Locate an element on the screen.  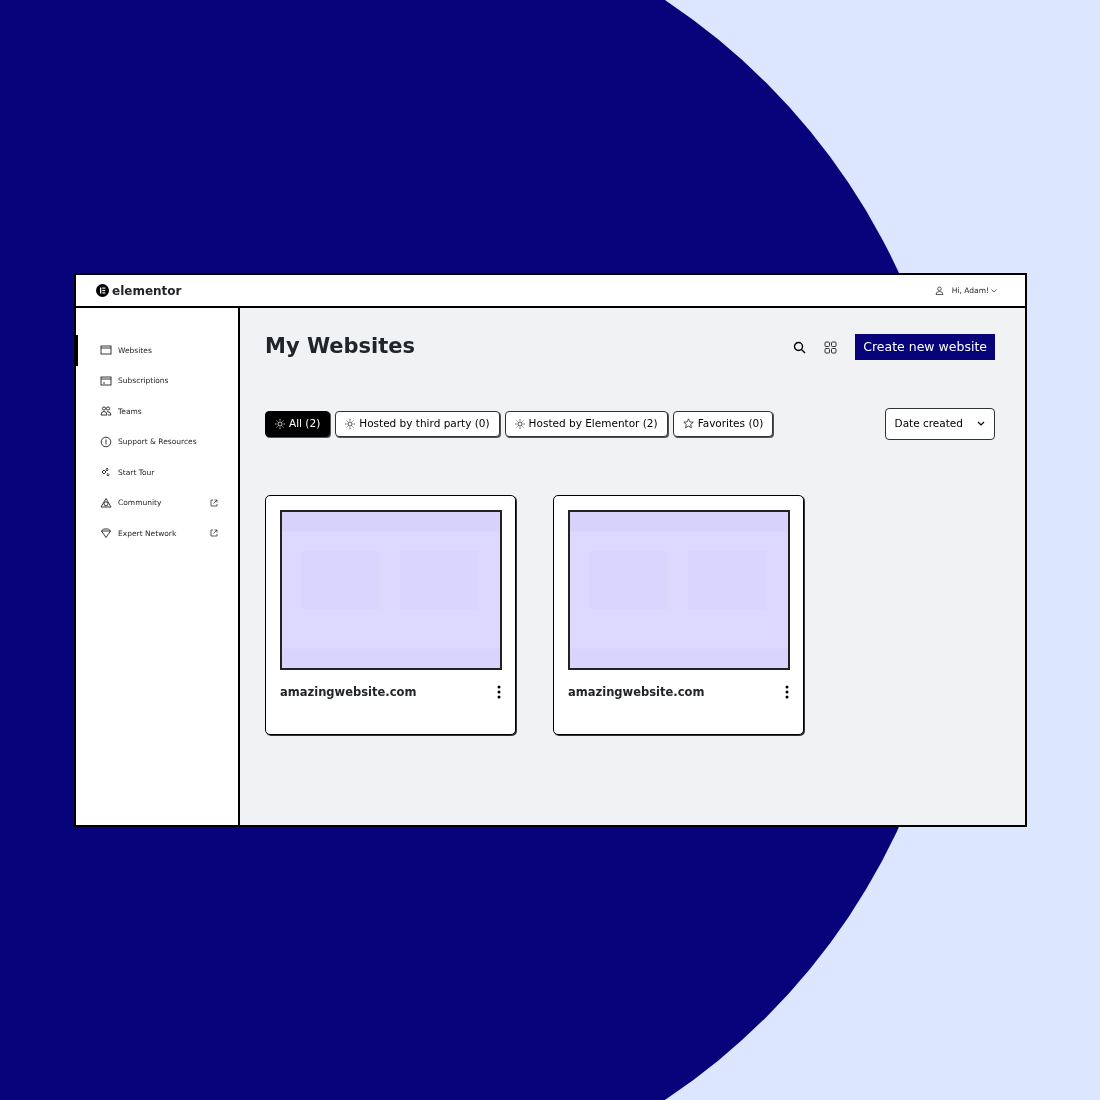
people-icon is located at coordinates (106, 411).